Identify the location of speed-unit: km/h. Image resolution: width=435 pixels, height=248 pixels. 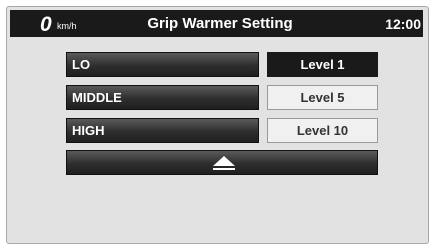
(67, 26).